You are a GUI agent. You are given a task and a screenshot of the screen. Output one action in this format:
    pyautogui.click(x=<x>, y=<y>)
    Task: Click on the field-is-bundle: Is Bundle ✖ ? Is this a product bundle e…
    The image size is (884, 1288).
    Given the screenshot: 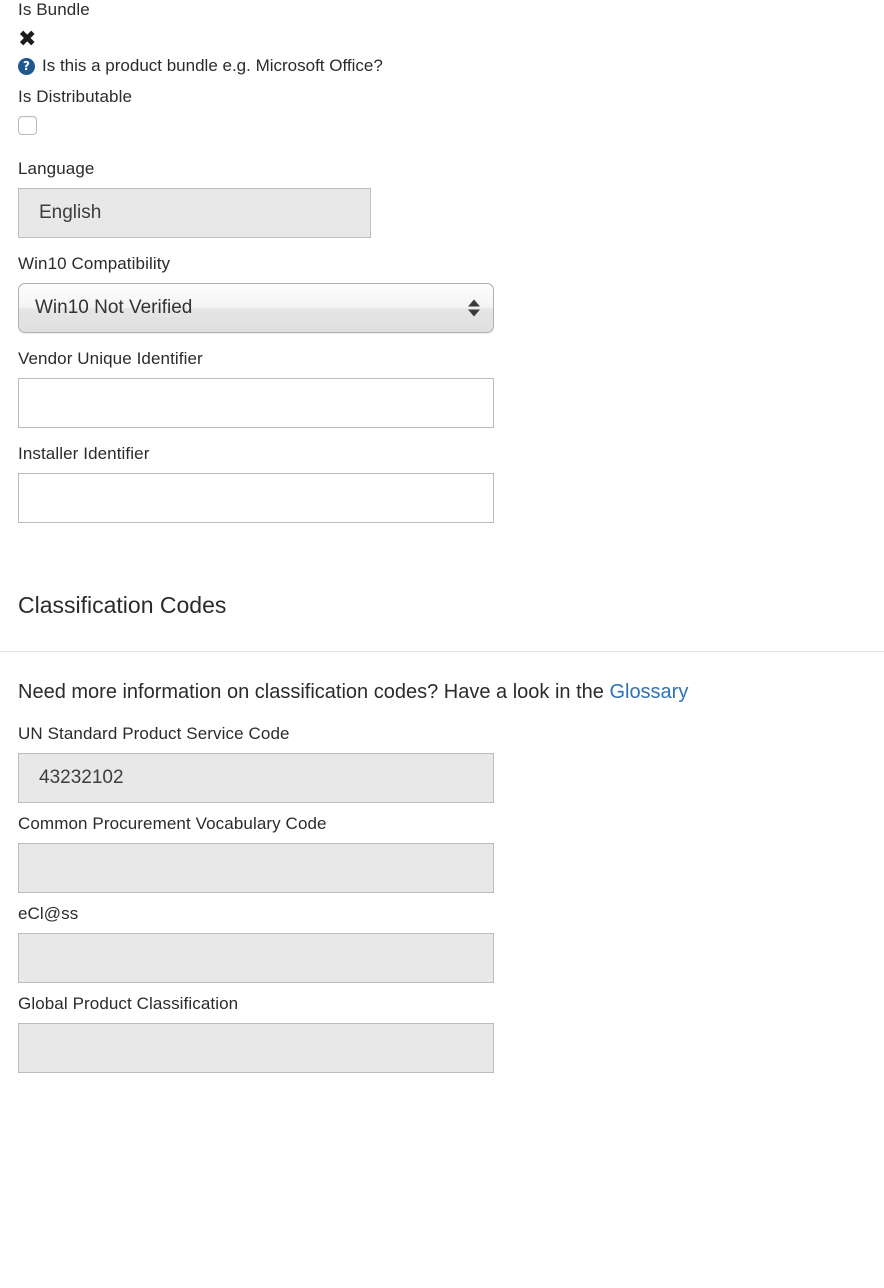 What is the action you would take?
    pyautogui.click(x=442, y=38)
    